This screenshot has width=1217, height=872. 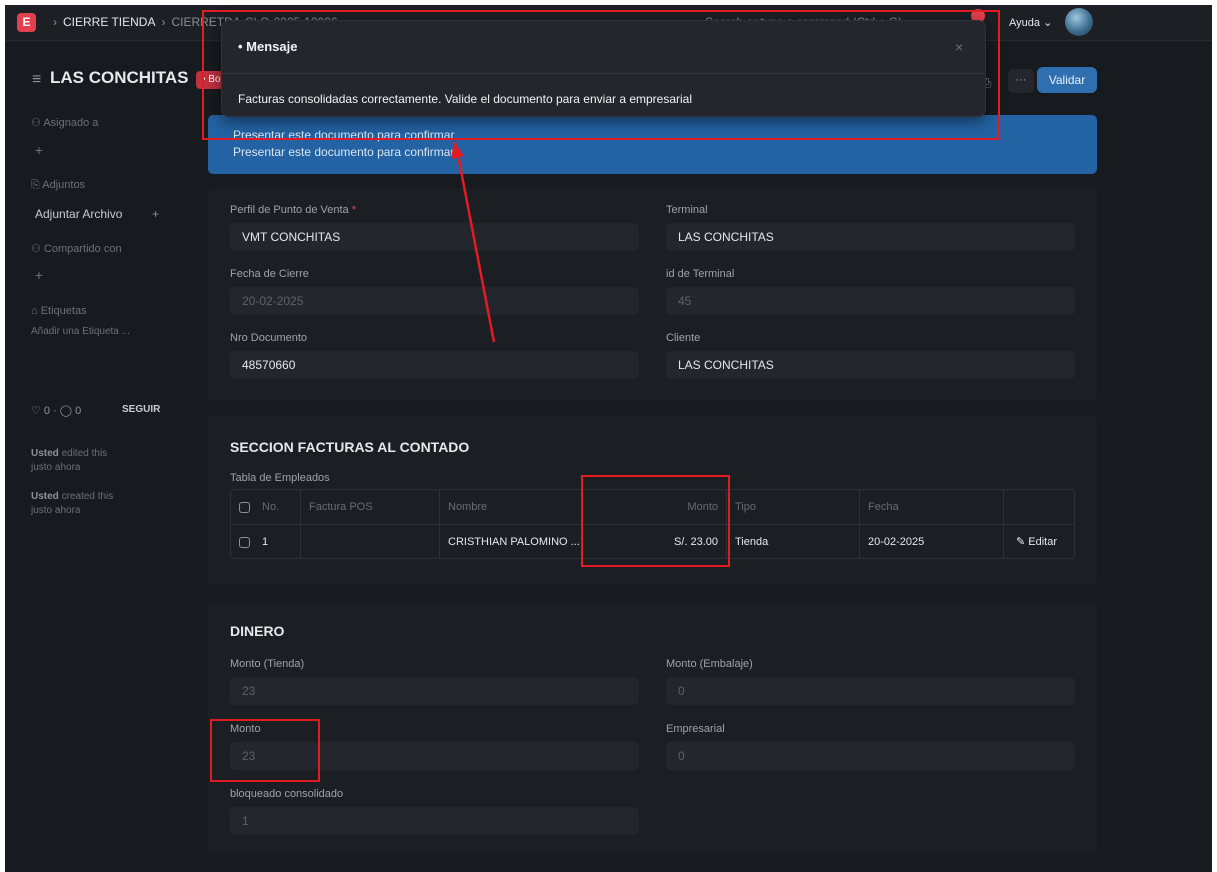 What do you see at coordinates (155, 214) in the screenshot?
I see `plus-icon: +` at bounding box center [155, 214].